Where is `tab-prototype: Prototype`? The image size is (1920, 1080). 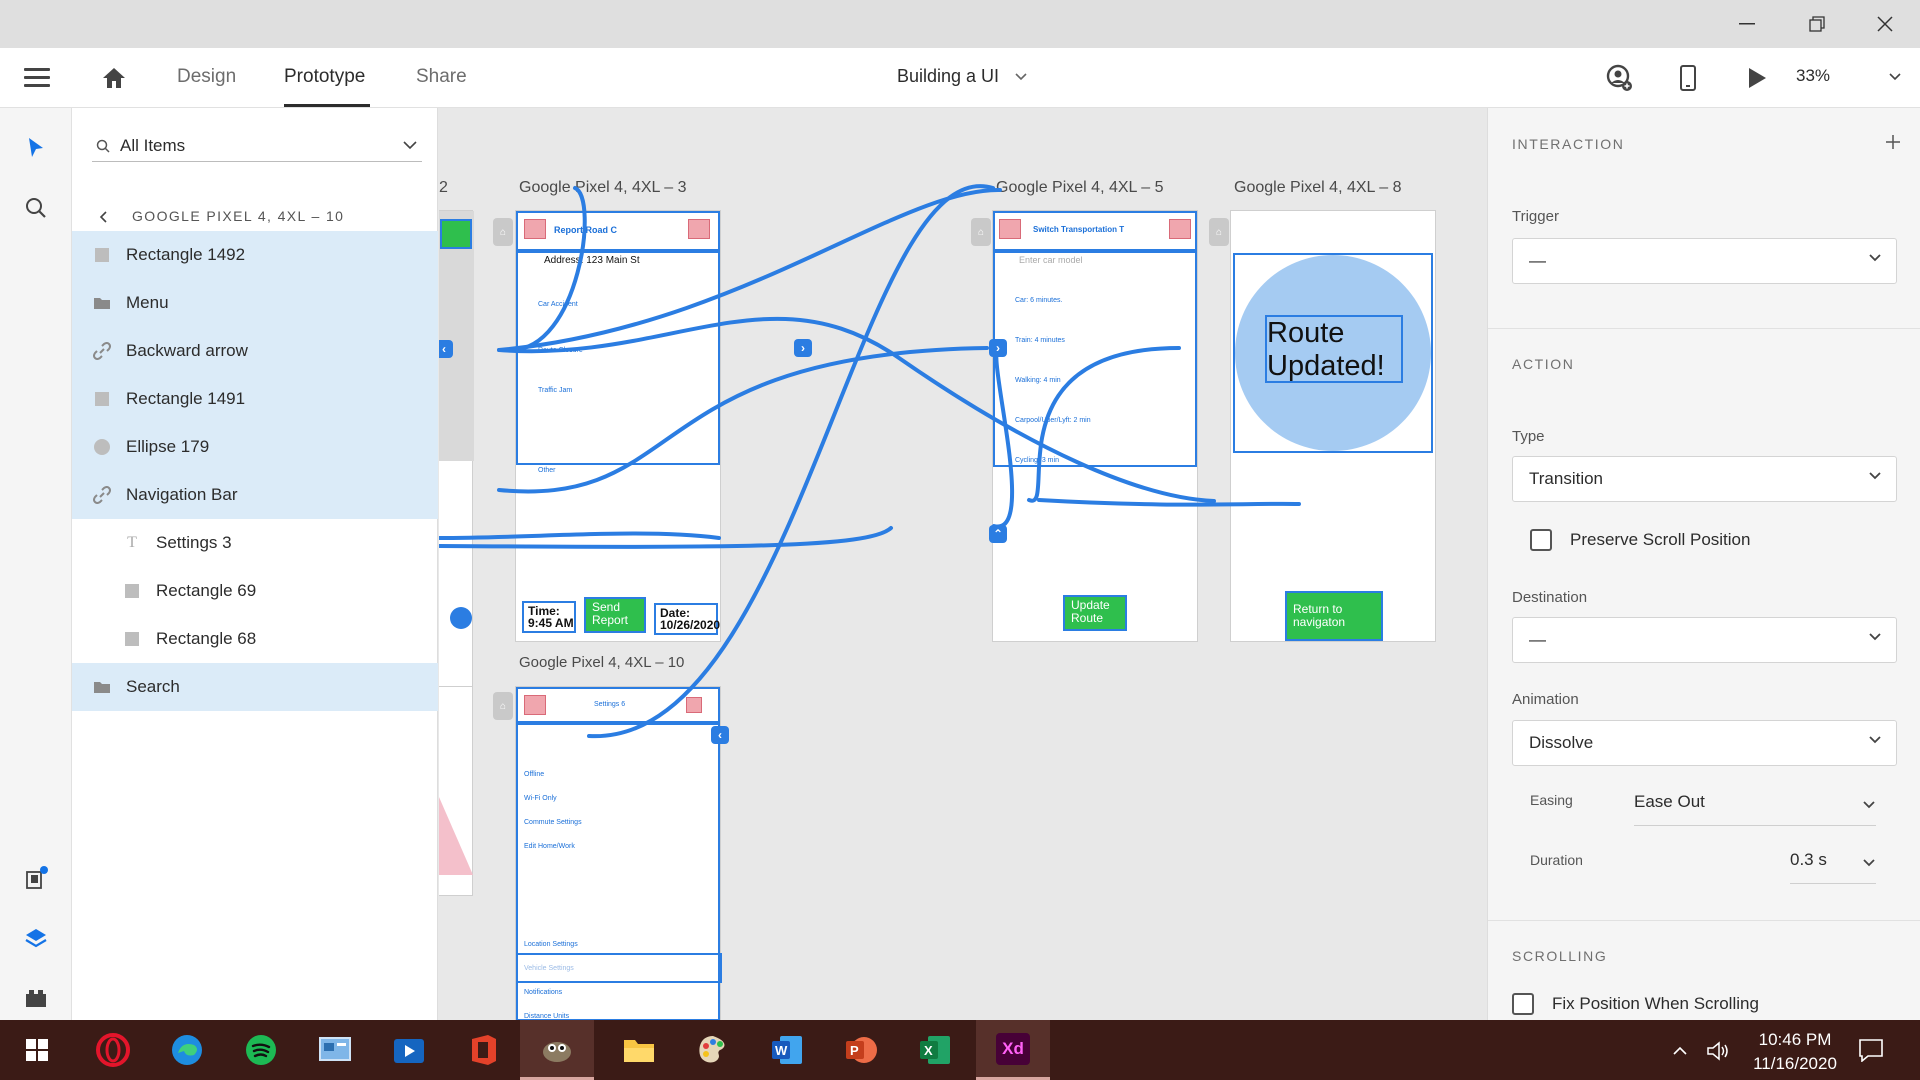 tab-prototype: Prototype is located at coordinates (324, 77).